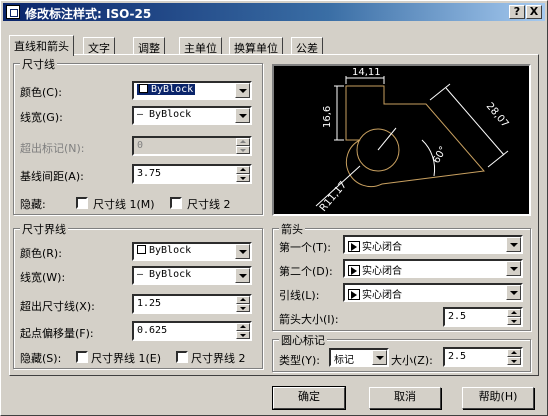  I want to click on ext-offset-stepper: 0.625, so click(192, 331).